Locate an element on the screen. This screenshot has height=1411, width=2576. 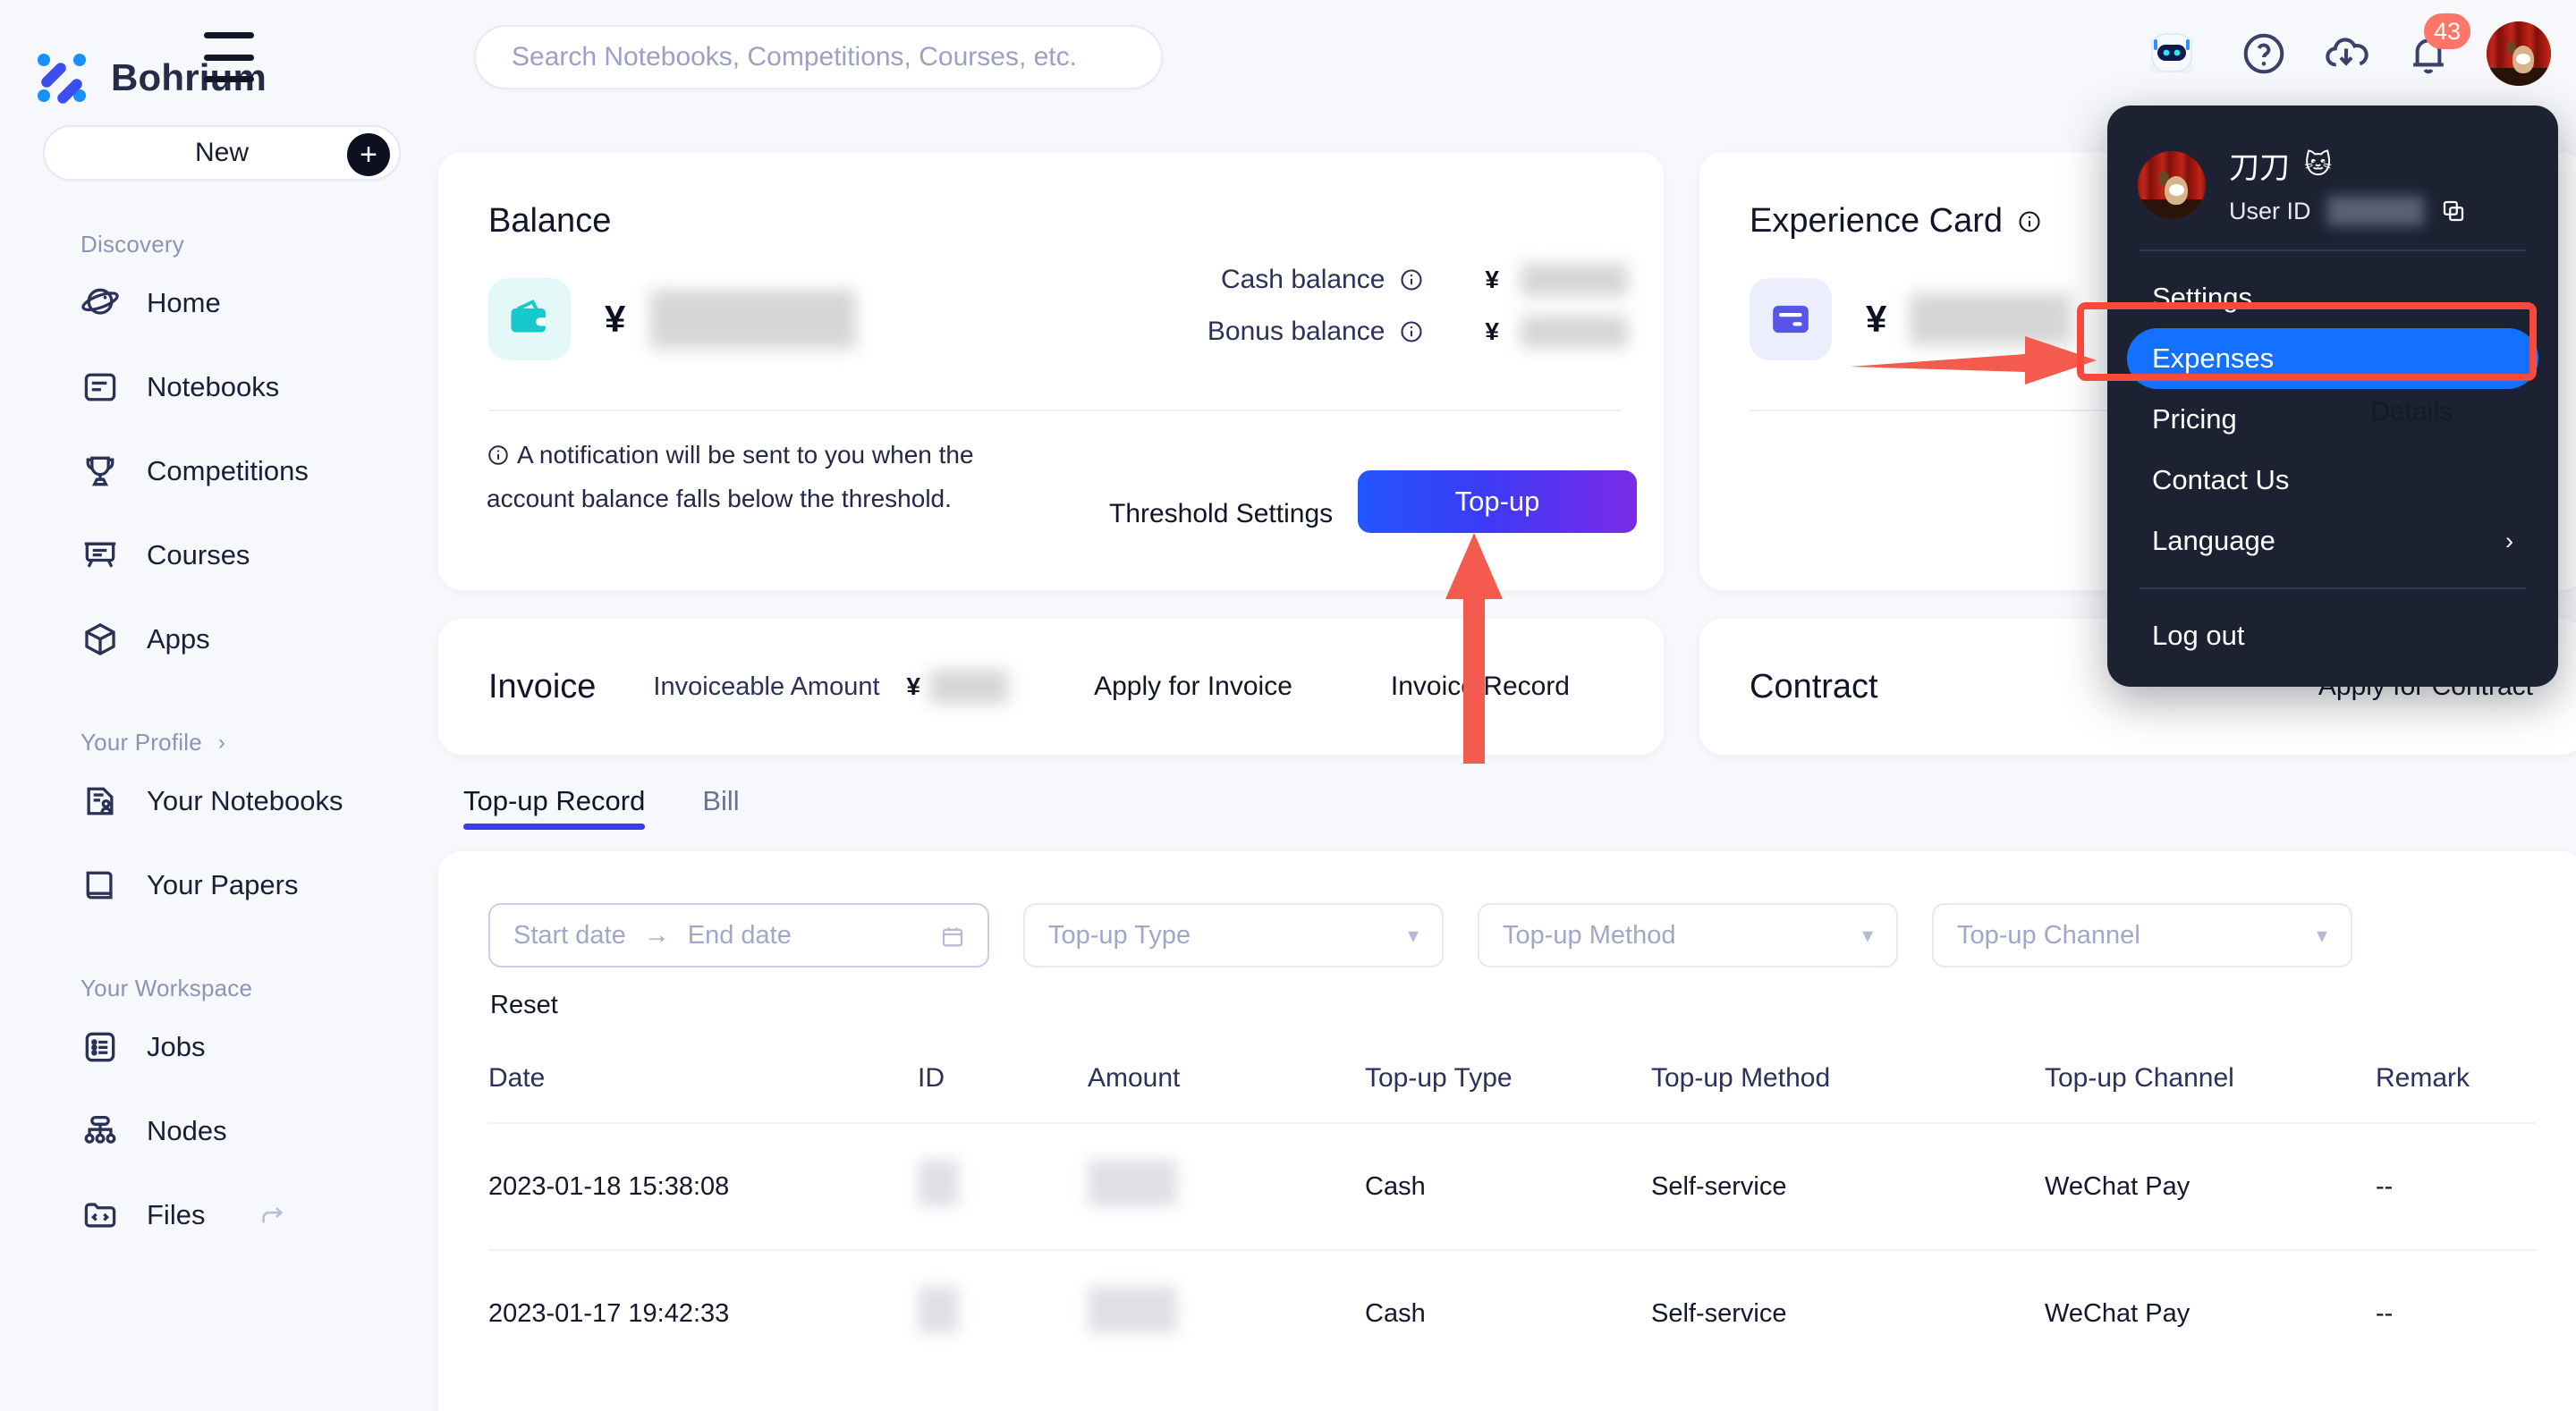
invoice-record-link: Invoice Record is located at coordinates (1480, 687).